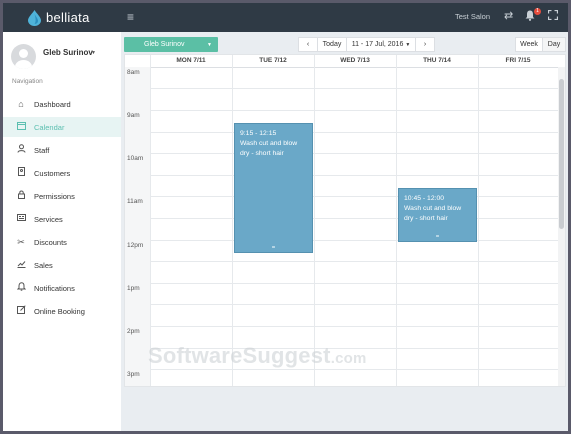  I want to click on prev-week-button: ‹, so click(308, 44).